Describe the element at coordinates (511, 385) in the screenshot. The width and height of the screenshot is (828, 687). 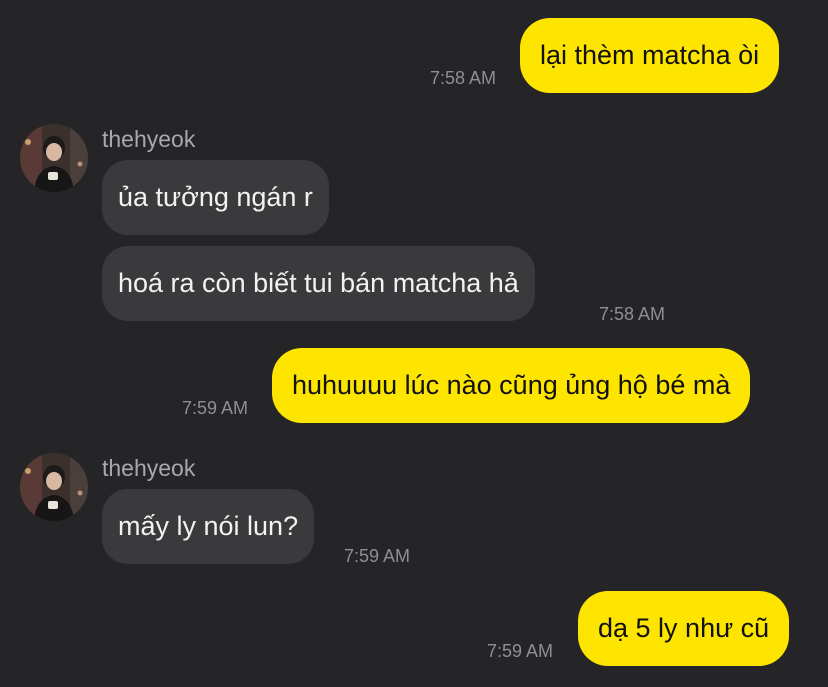
I see `outgoing-message-bubble: huhuuuu lúc nào cũng ủng hộ bé mà` at that location.